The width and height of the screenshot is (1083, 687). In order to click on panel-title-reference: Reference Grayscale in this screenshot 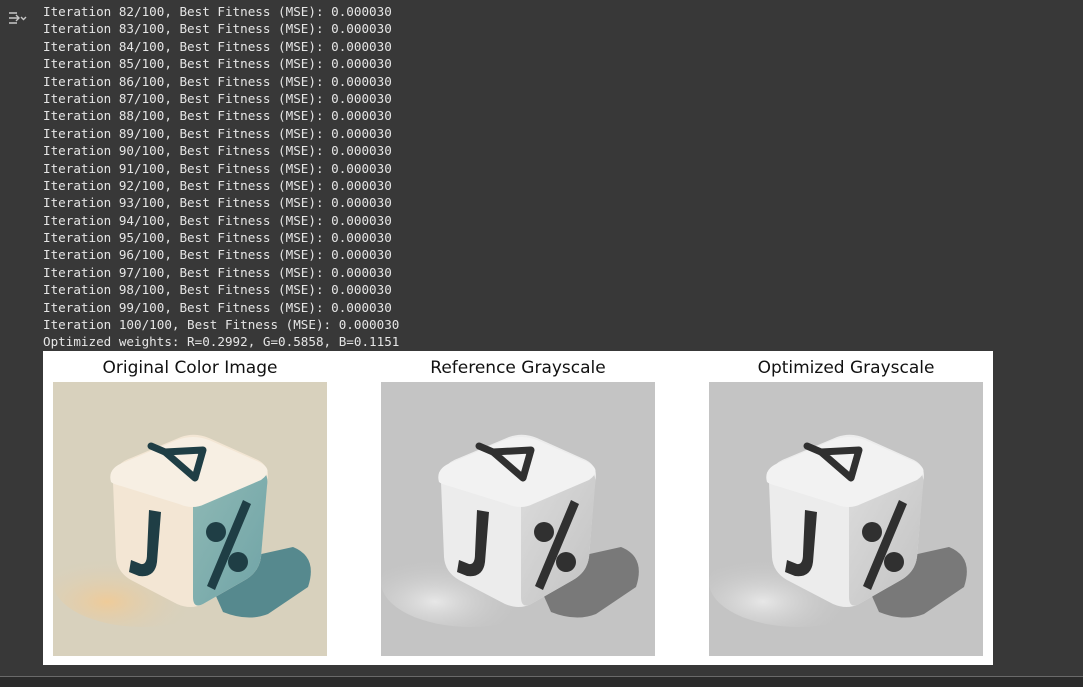, I will do `click(518, 368)`.